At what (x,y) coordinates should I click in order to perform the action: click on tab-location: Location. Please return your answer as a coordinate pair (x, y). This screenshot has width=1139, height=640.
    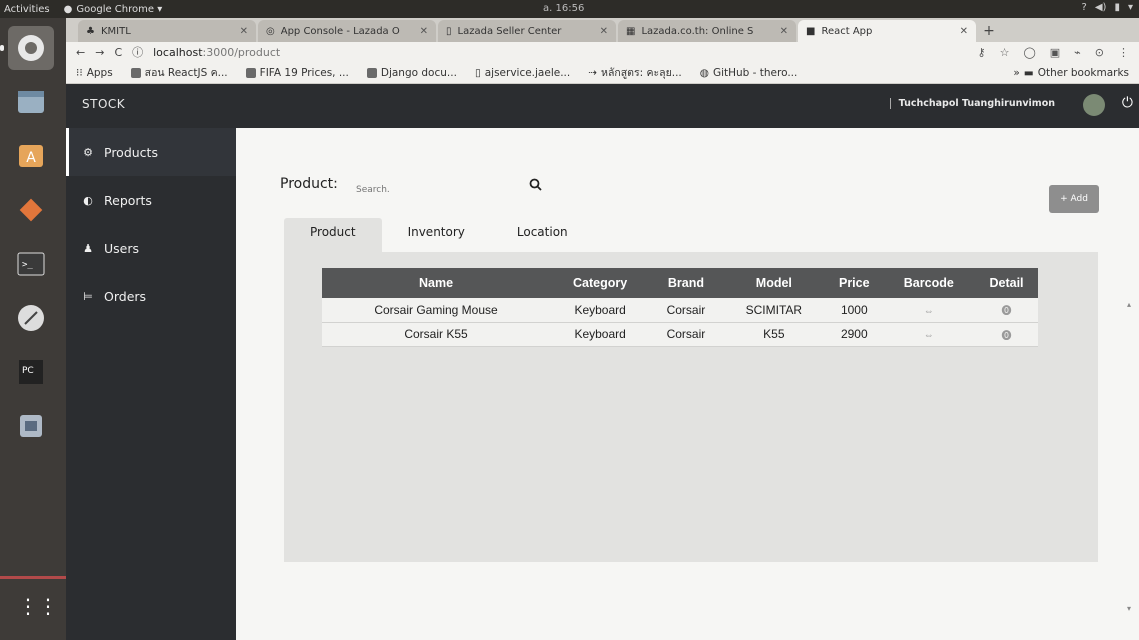
    Looking at the image, I should click on (542, 235).